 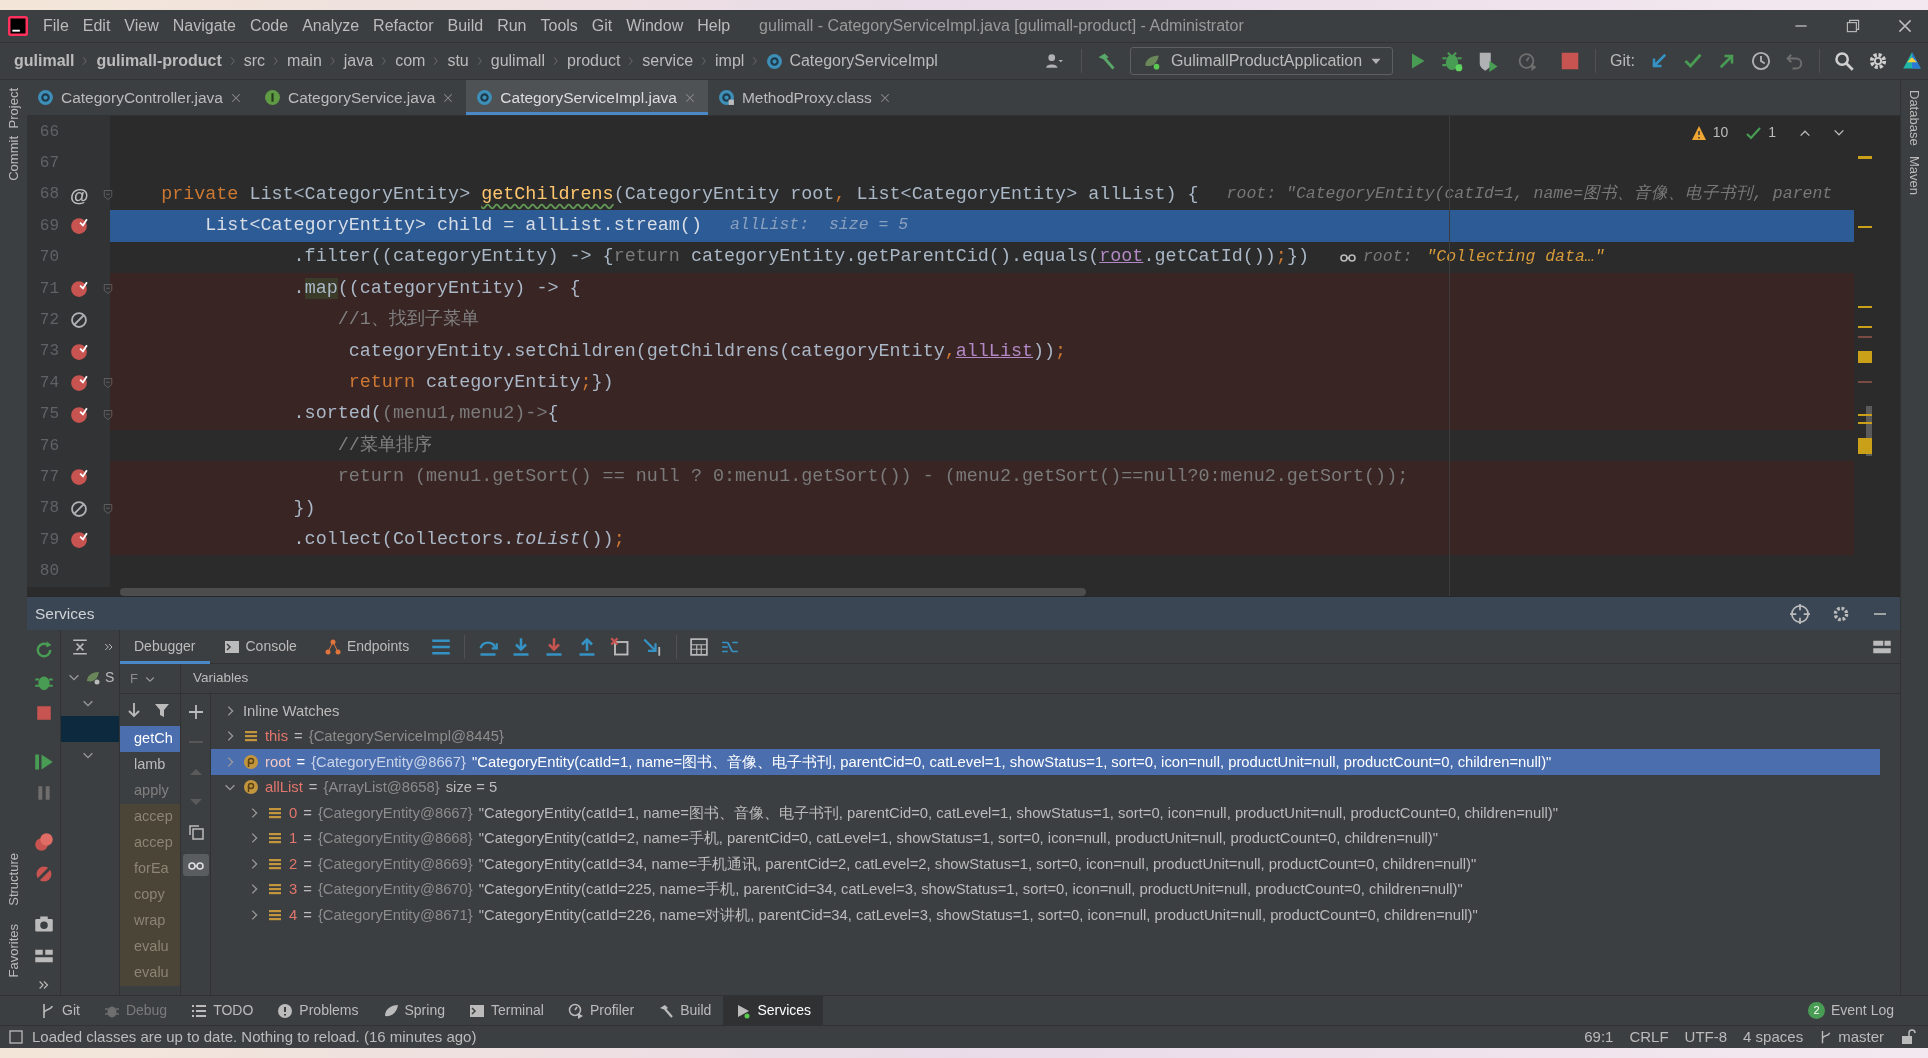 I want to click on breadcrumb-item: java, so click(x=358, y=61).